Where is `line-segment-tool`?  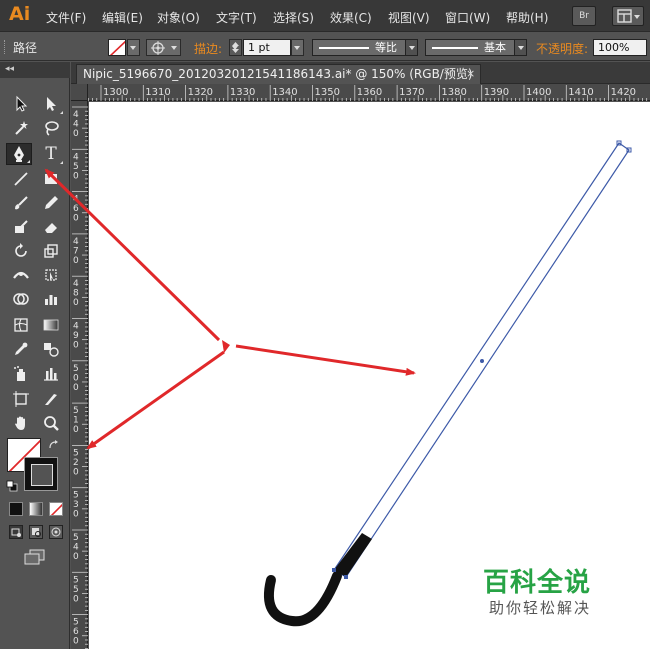 line-segment-tool is located at coordinates (21, 179).